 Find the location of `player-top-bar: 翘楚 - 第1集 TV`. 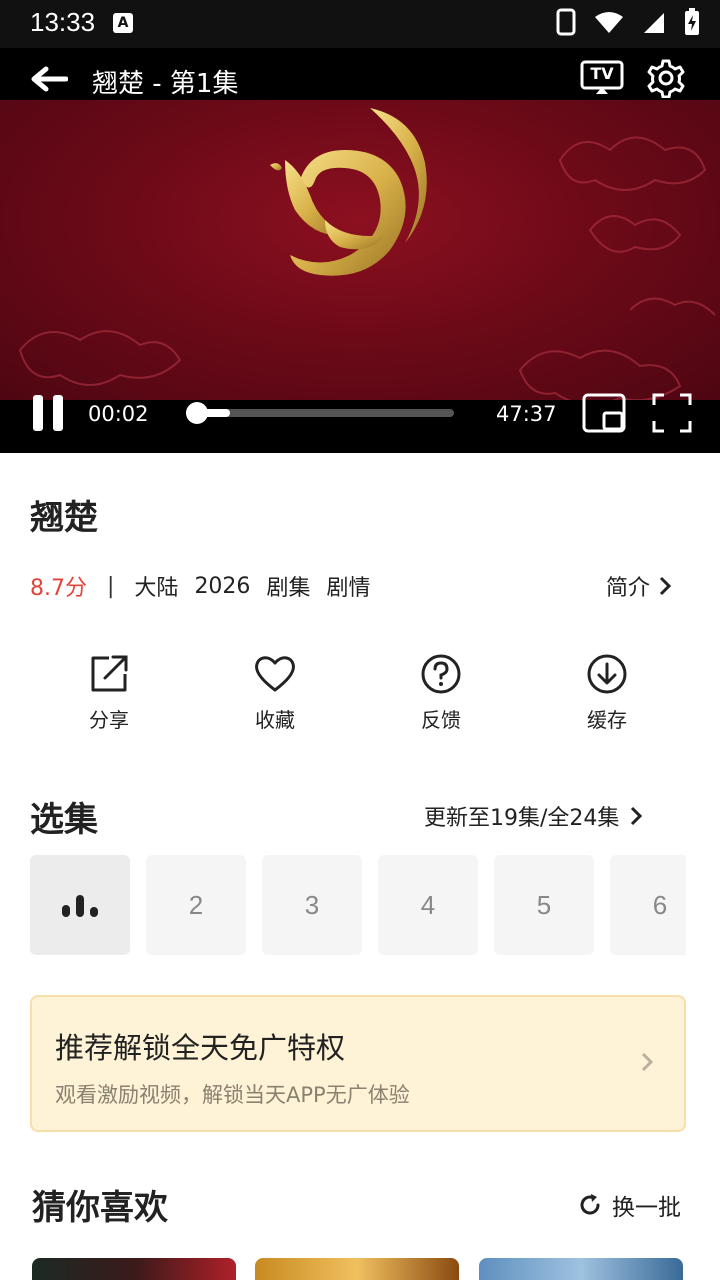

player-top-bar: 翘楚 - 第1集 TV is located at coordinates (360, 78).